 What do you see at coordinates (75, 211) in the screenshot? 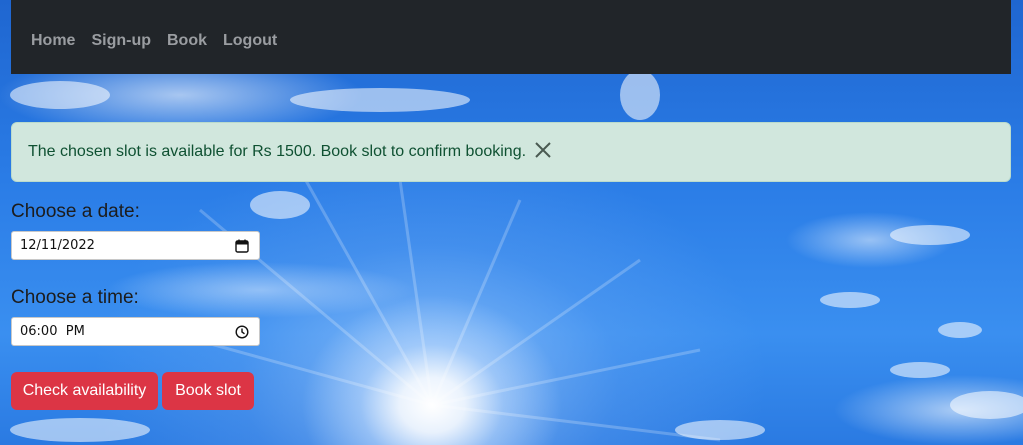
I see `date-label: Choose a date:` at bounding box center [75, 211].